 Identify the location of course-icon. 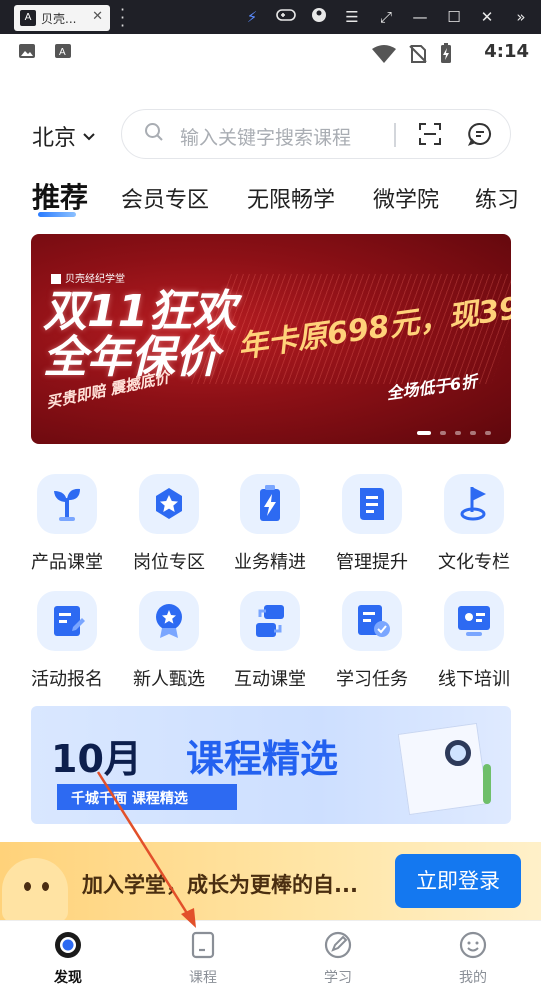
(203, 945).